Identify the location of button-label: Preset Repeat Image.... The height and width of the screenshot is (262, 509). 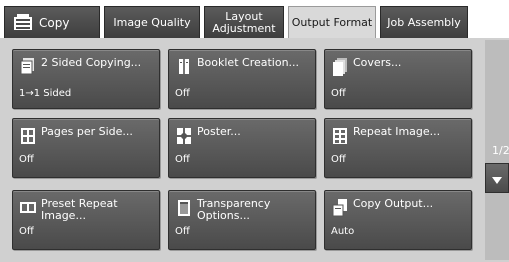
(79, 209).